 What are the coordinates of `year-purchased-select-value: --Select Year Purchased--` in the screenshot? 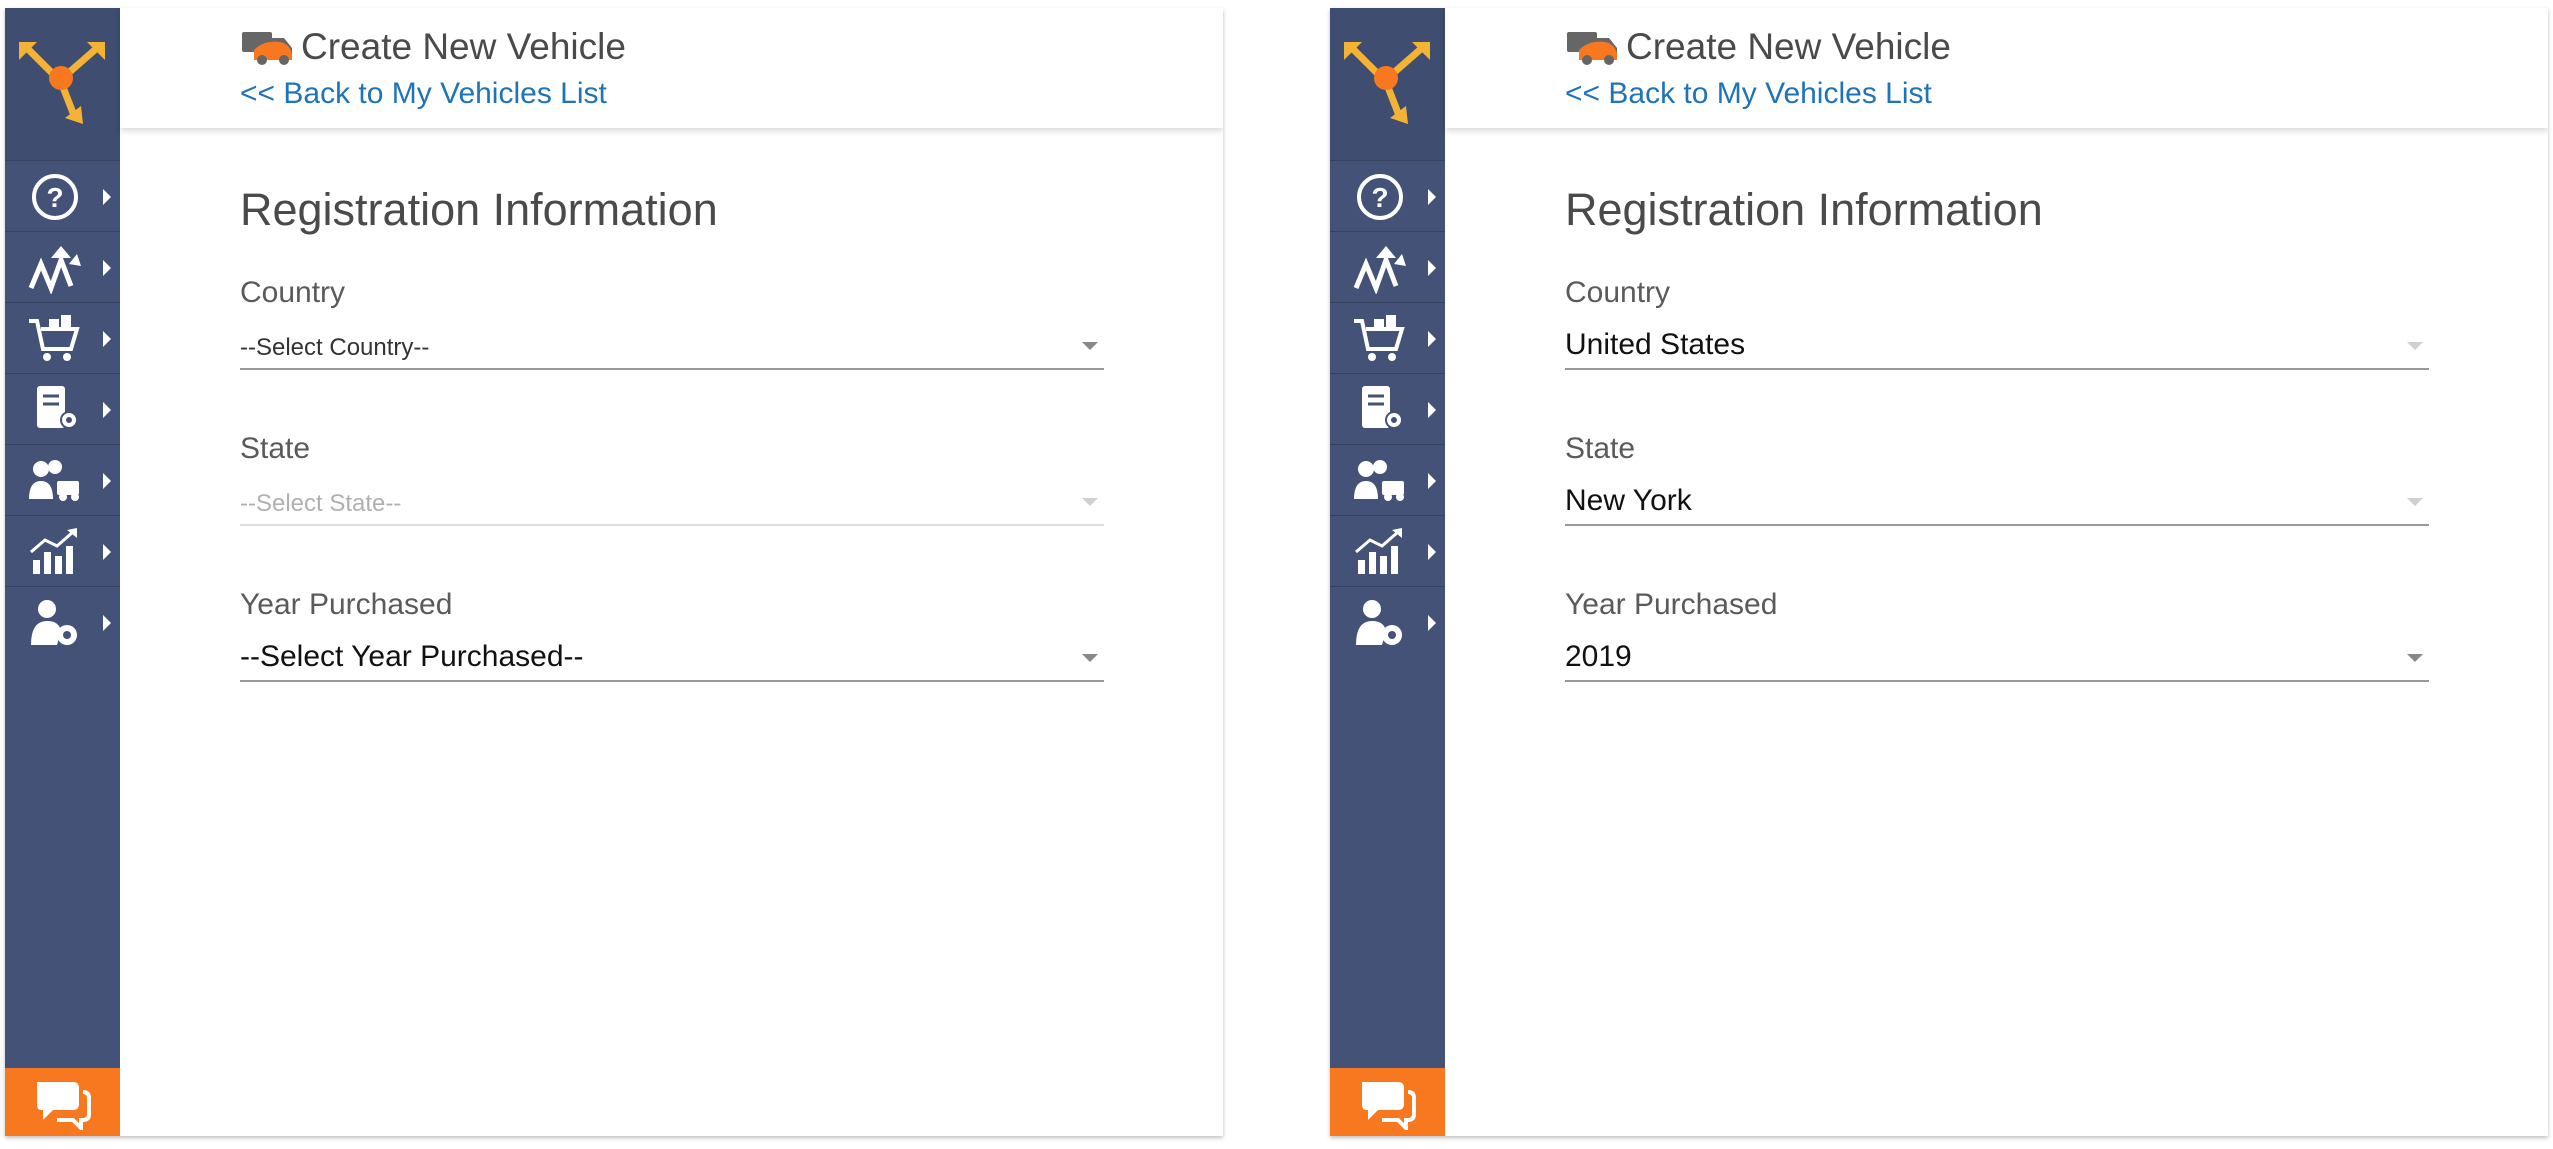 It's located at (412, 656).